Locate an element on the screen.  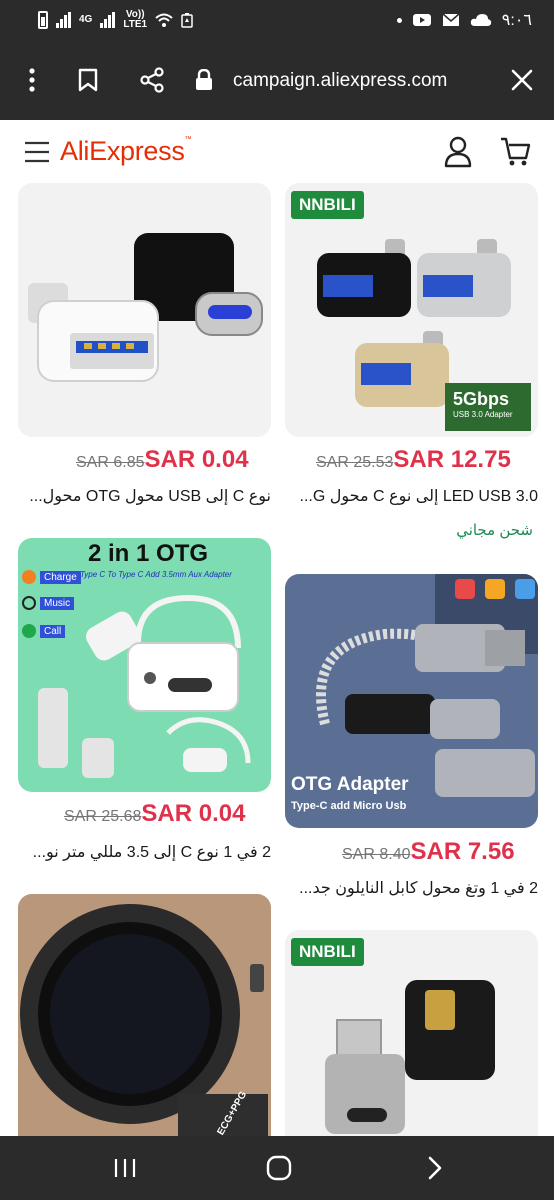
sale-price: SAR 7.56 is located at coordinates (462, 851).